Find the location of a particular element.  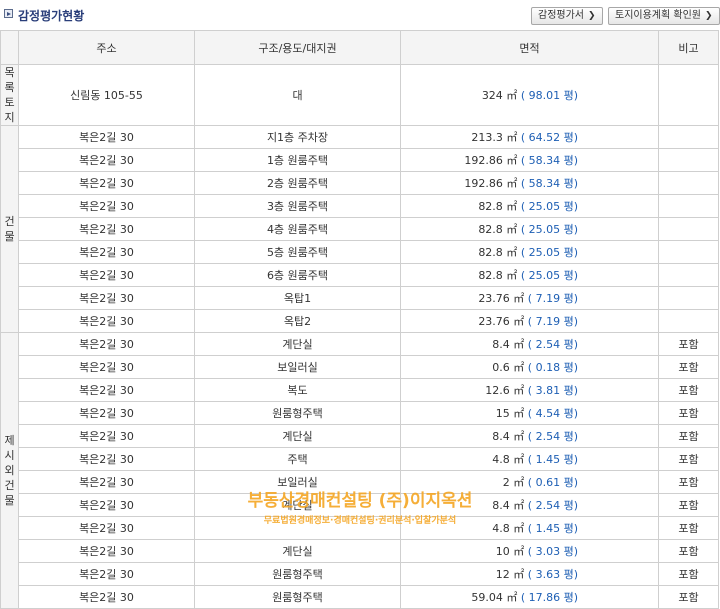

structure-cell: 6층 원룸주택 is located at coordinates (297, 275).